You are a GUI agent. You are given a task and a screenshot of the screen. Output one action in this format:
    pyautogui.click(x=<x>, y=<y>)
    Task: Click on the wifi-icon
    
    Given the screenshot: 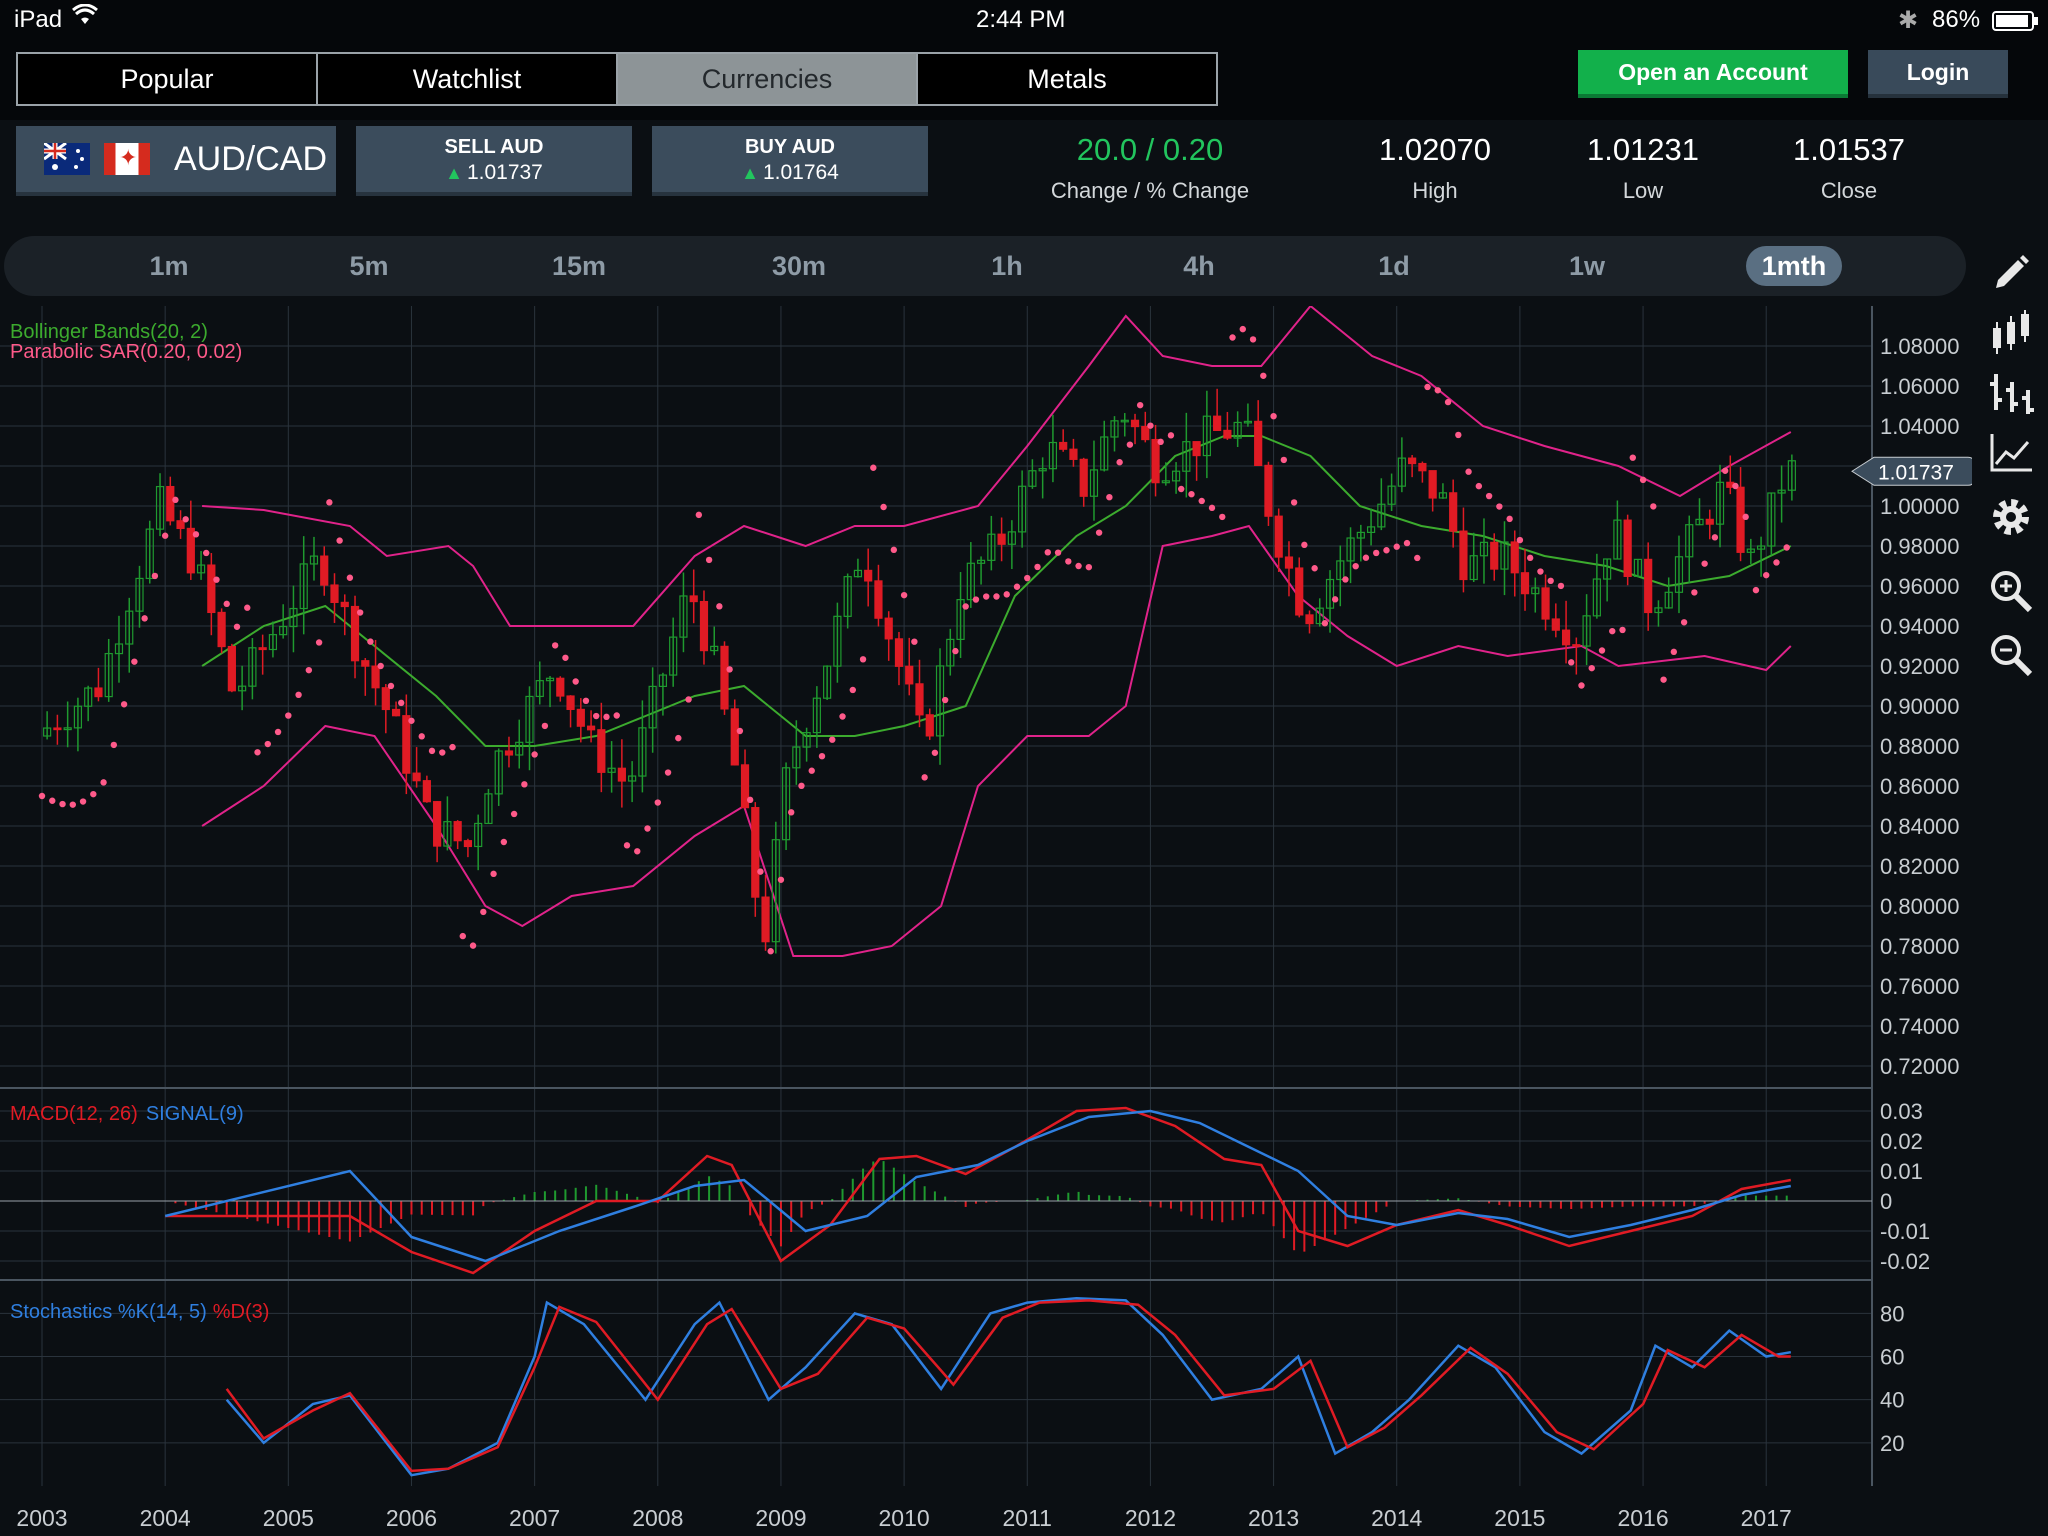 What is the action you would take?
    pyautogui.click(x=85, y=17)
    